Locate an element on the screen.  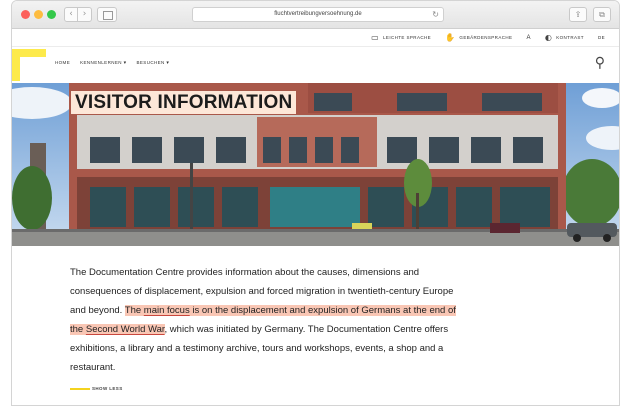
nav-item-kennenlernen-label: KENNENLERNEN is located at coordinates (101, 62).